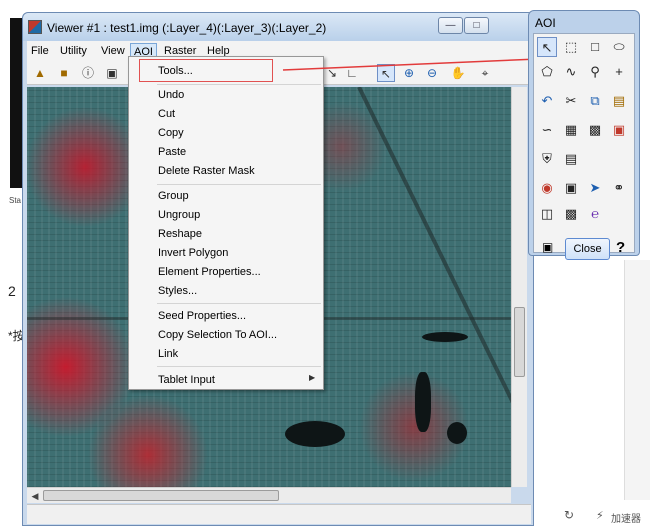  I want to click on copy-icon: ⧉, so click(595, 101).